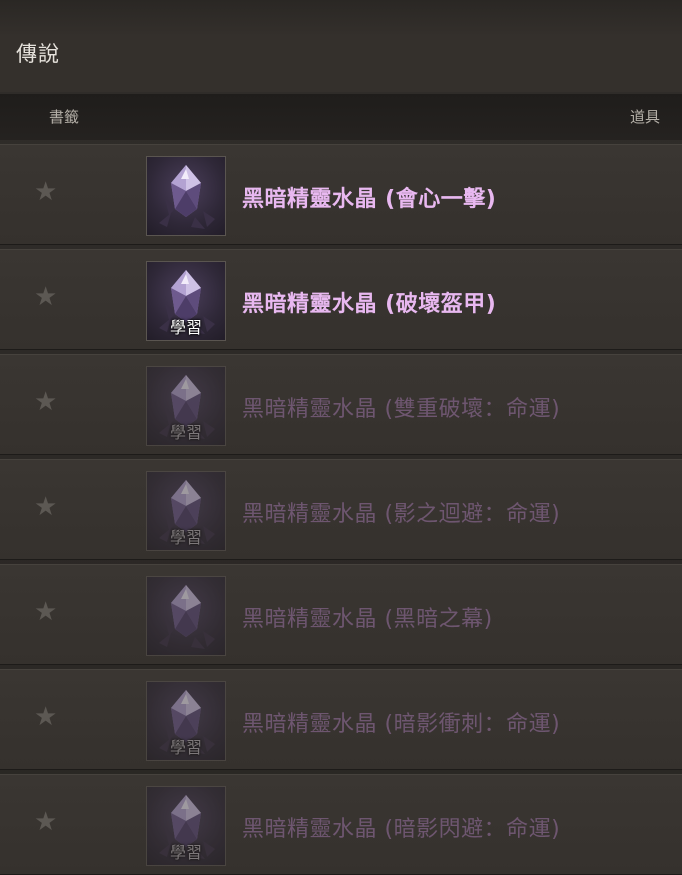  I want to click on column-item-label: 道具, so click(645, 116).